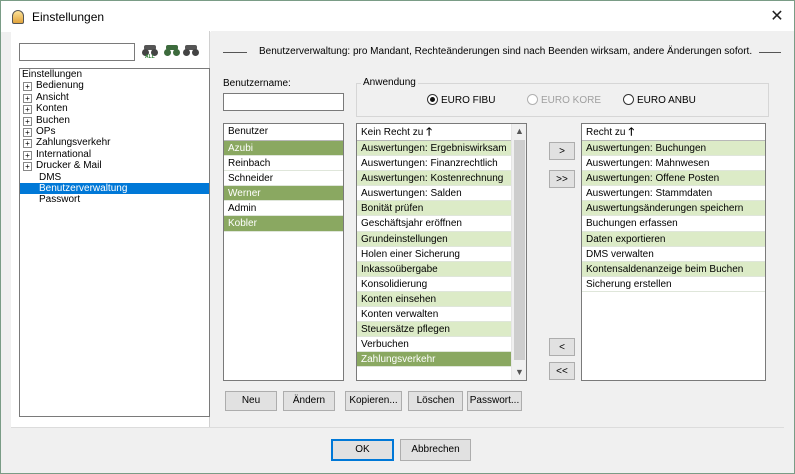 The image size is (795, 474). What do you see at coordinates (564, 100) in the screenshot?
I see `radio-euro-kore: EURO KORE` at bounding box center [564, 100].